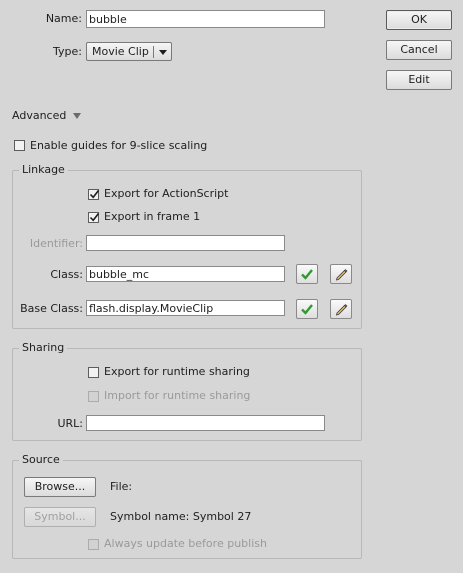 Image resolution: width=463 pixels, height=573 pixels. What do you see at coordinates (185, 308) in the screenshot?
I see `base-class-input` at bounding box center [185, 308].